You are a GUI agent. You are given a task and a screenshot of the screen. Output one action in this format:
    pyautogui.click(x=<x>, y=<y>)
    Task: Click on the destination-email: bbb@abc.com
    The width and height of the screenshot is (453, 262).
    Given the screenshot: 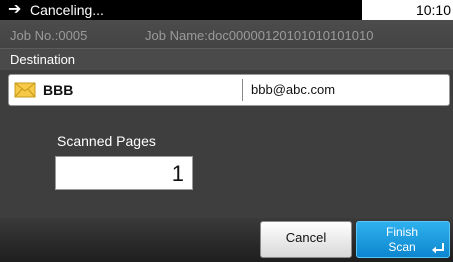 What is the action you would take?
    pyautogui.click(x=293, y=89)
    